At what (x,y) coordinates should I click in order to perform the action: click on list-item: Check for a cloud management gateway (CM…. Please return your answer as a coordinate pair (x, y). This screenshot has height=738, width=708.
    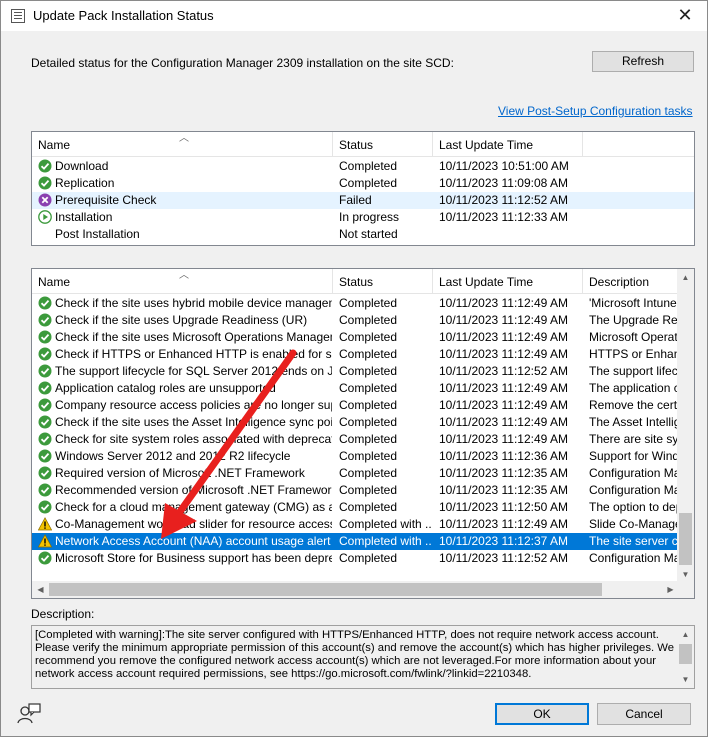
    Looking at the image, I should click on (355, 507).